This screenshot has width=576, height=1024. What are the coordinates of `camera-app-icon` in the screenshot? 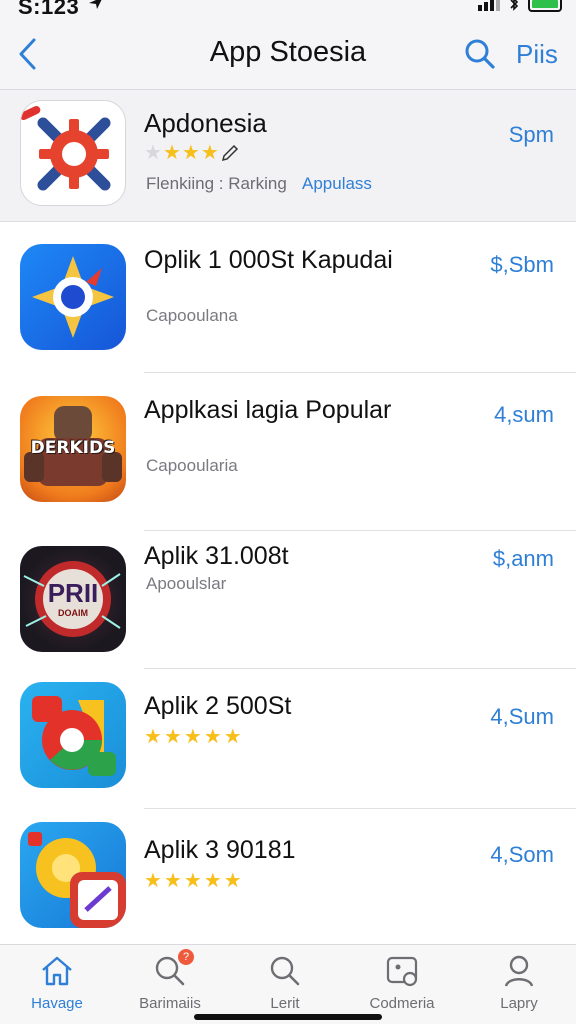 It's located at (73, 735).